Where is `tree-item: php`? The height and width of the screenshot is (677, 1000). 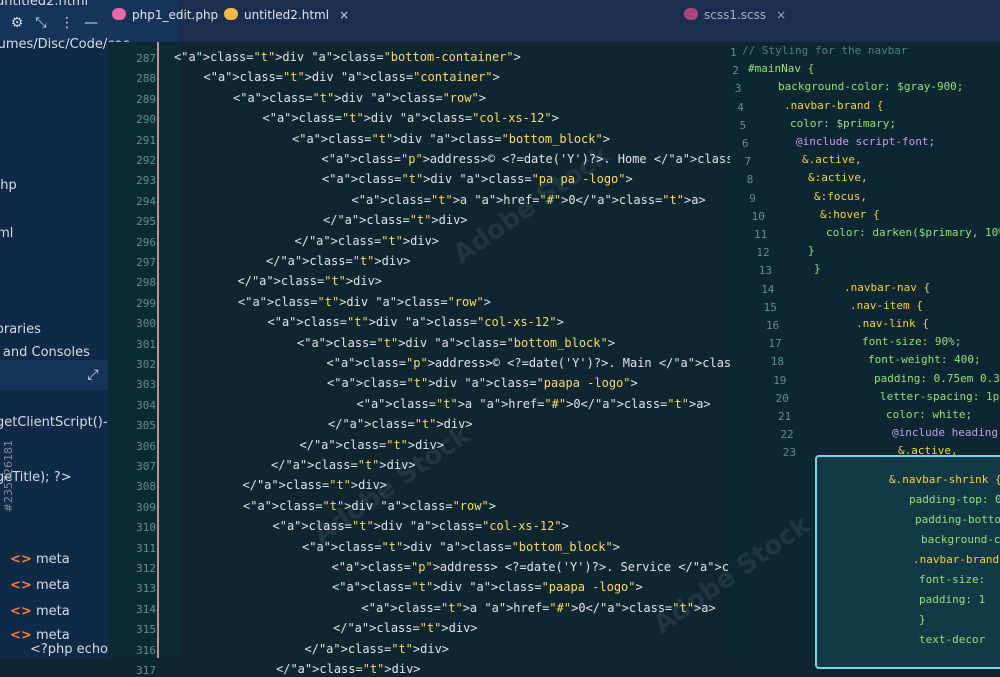 tree-item: php is located at coordinates (8, 185).